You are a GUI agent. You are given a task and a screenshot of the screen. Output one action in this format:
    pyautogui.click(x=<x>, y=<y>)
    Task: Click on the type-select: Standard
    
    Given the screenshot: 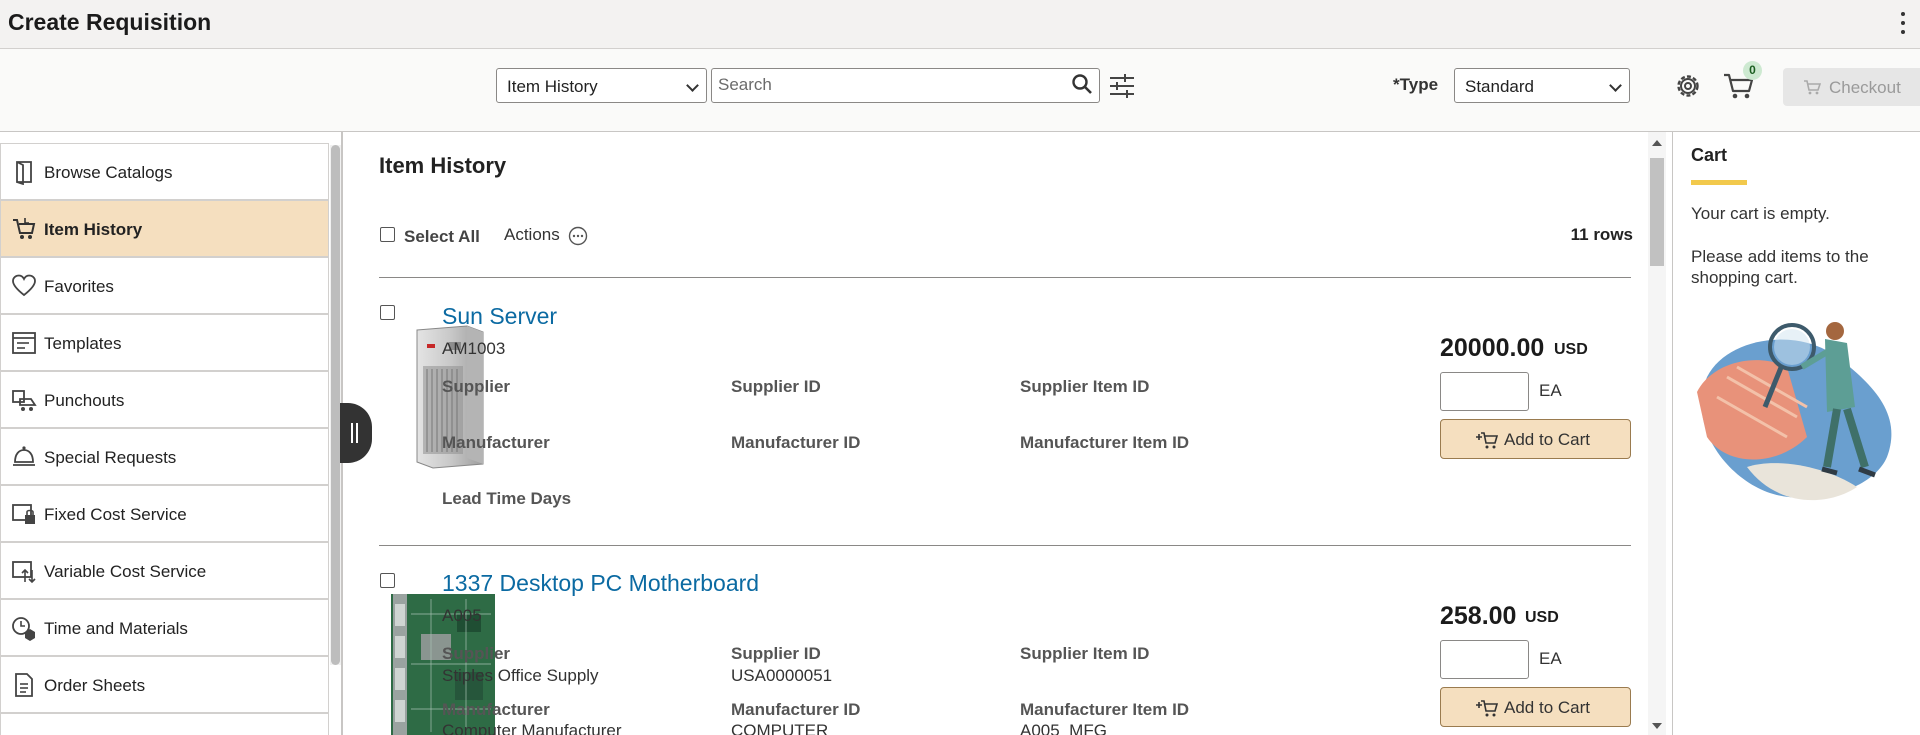 What is the action you would take?
    pyautogui.click(x=1542, y=85)
    